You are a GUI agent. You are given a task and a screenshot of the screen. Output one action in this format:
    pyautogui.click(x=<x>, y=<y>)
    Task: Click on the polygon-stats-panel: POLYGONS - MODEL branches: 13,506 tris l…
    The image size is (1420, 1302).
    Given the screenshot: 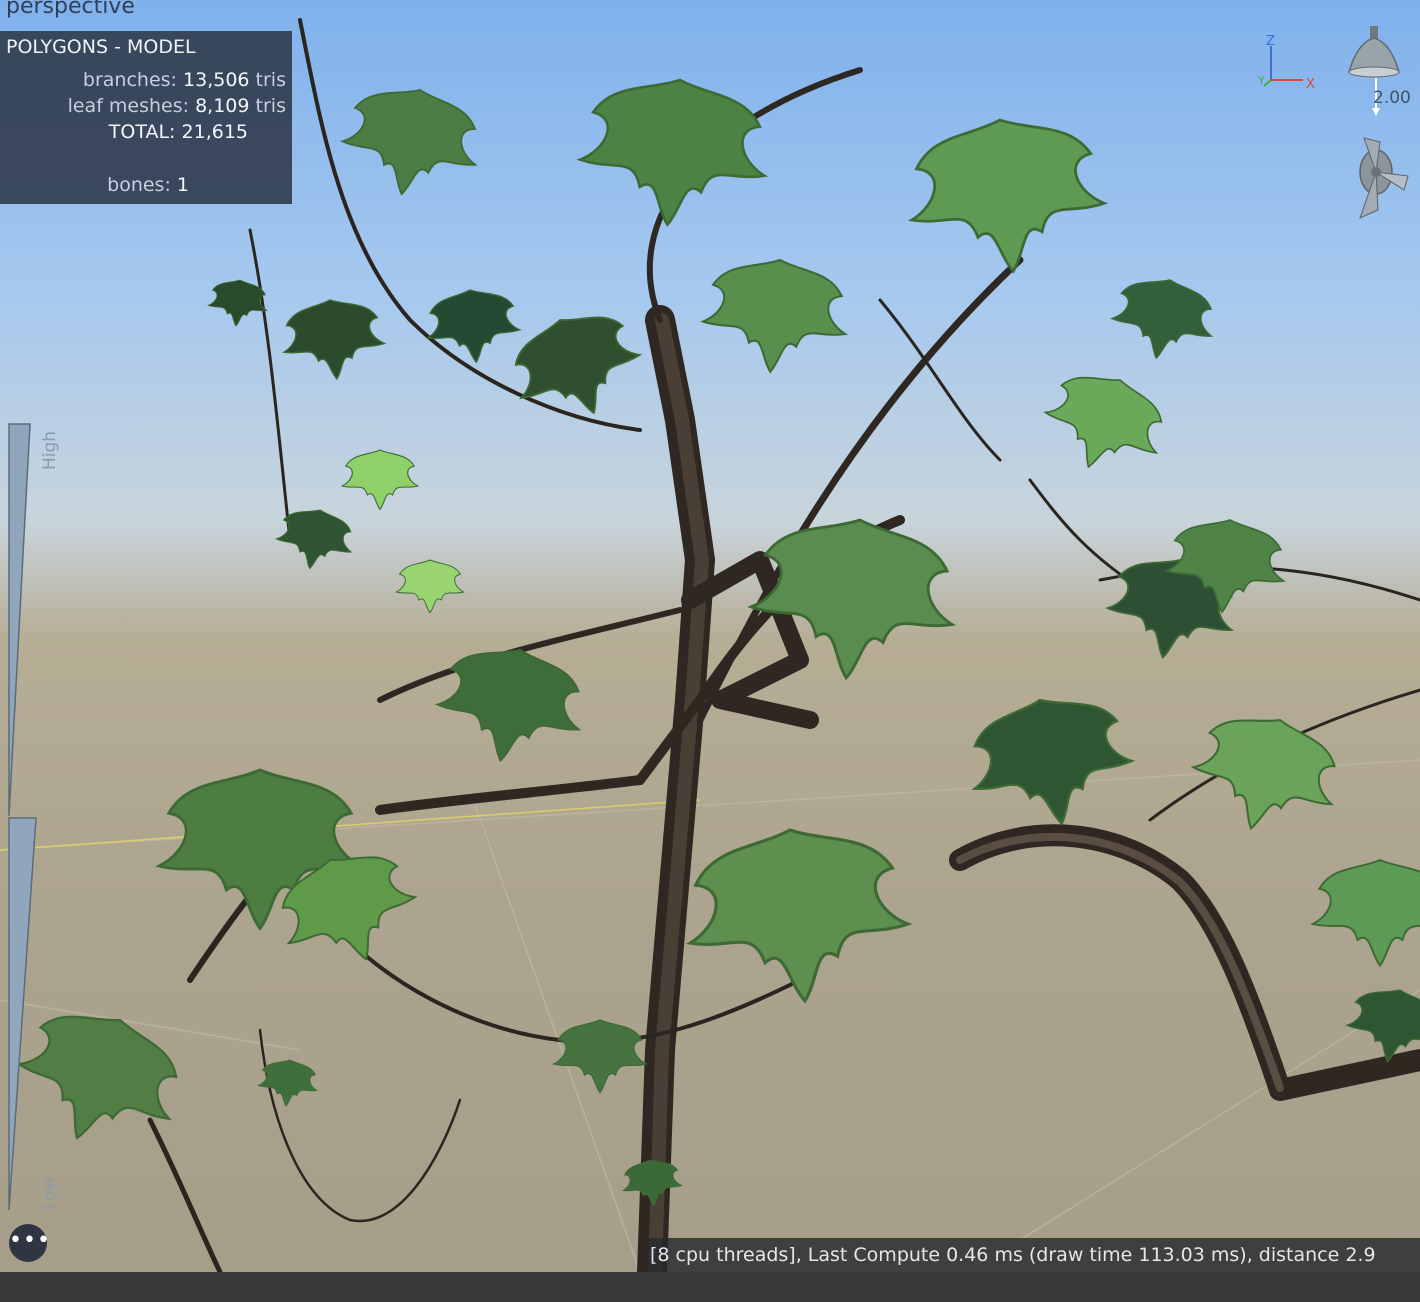 What is the action you would take?
    pyautogui.click(x=146, y=117)
    